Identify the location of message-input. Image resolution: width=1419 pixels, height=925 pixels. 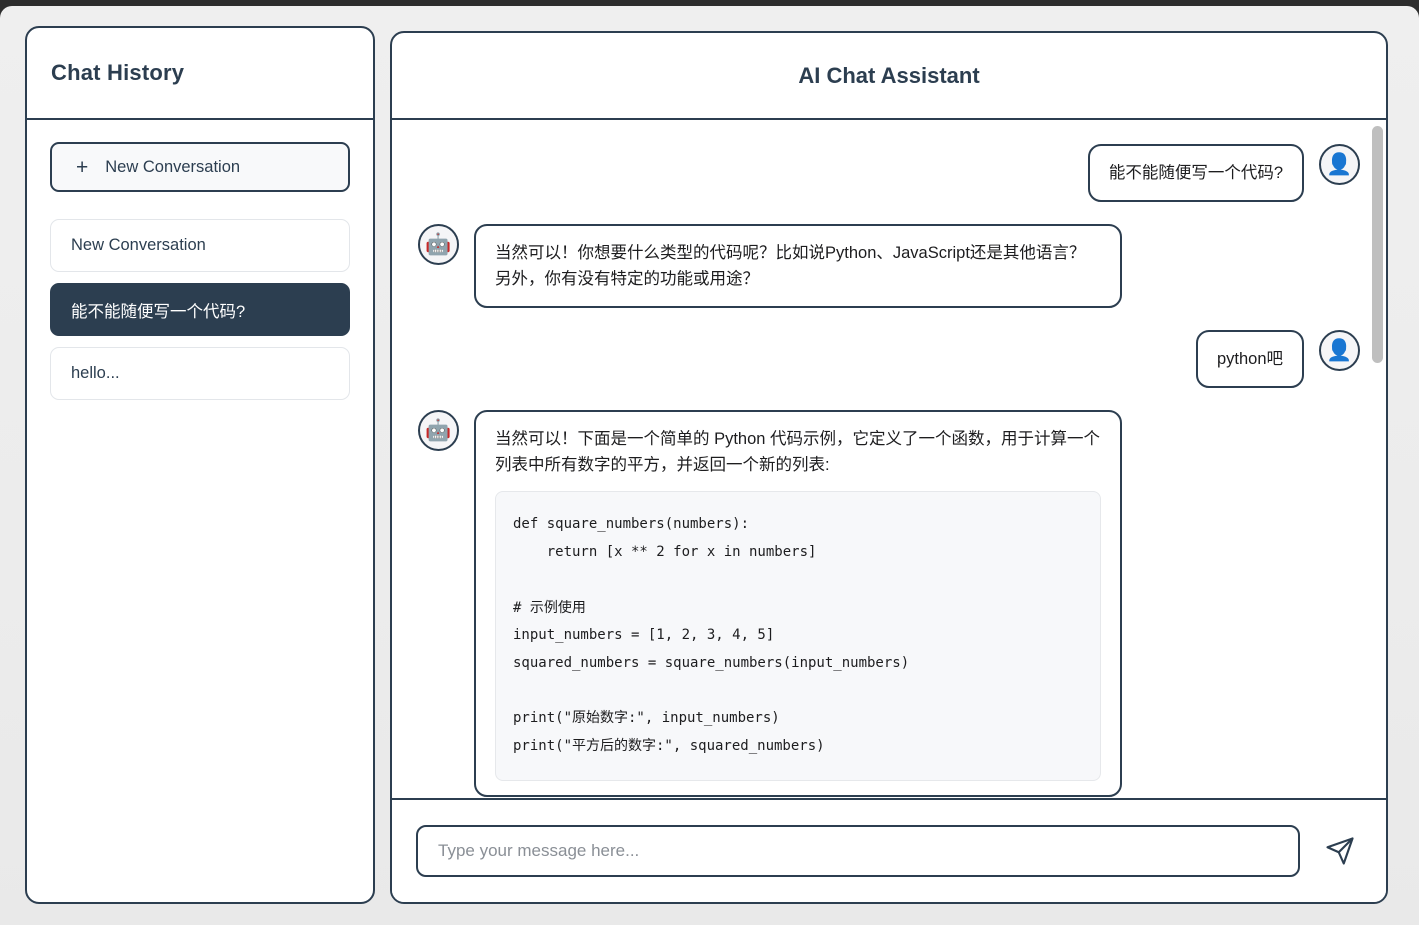
(858, 851).